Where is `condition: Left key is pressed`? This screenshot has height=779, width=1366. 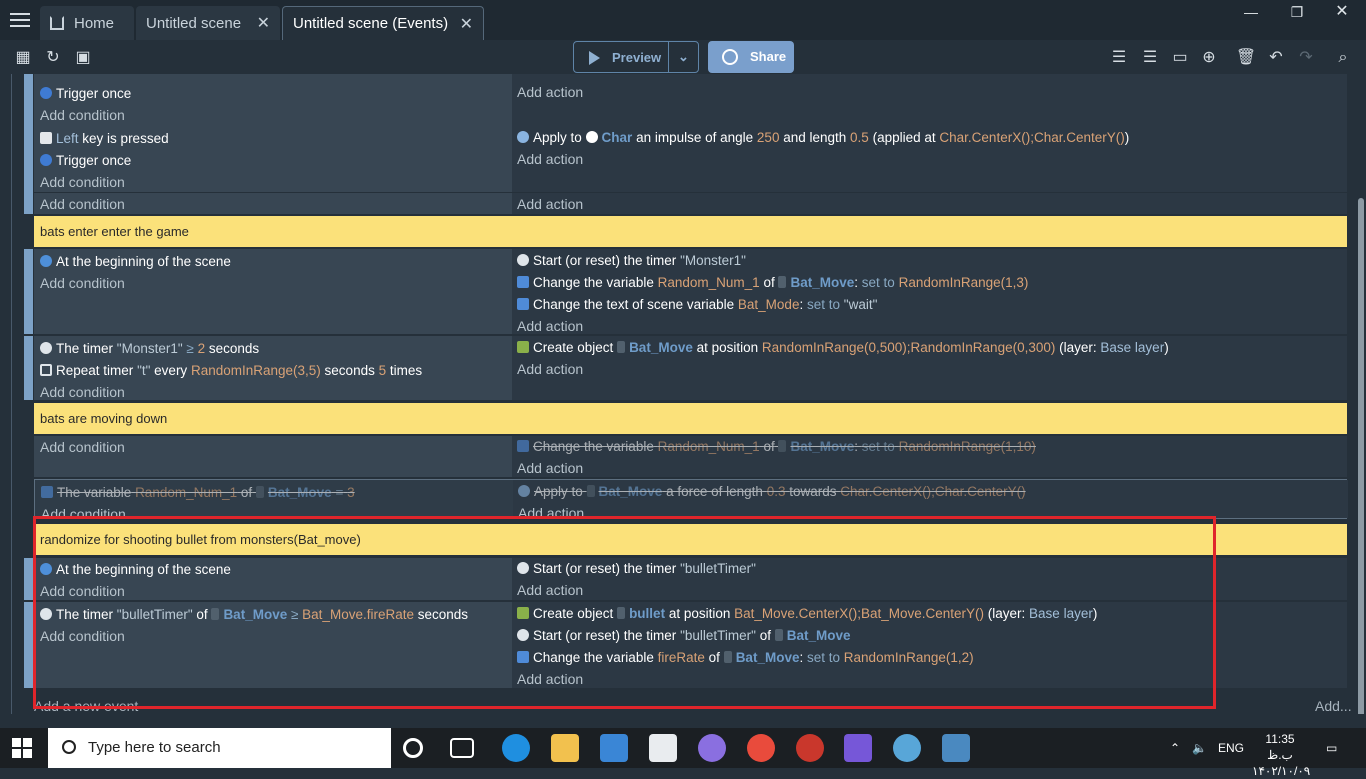
condition: Left key is pressed is located at coordinates (104, 138).